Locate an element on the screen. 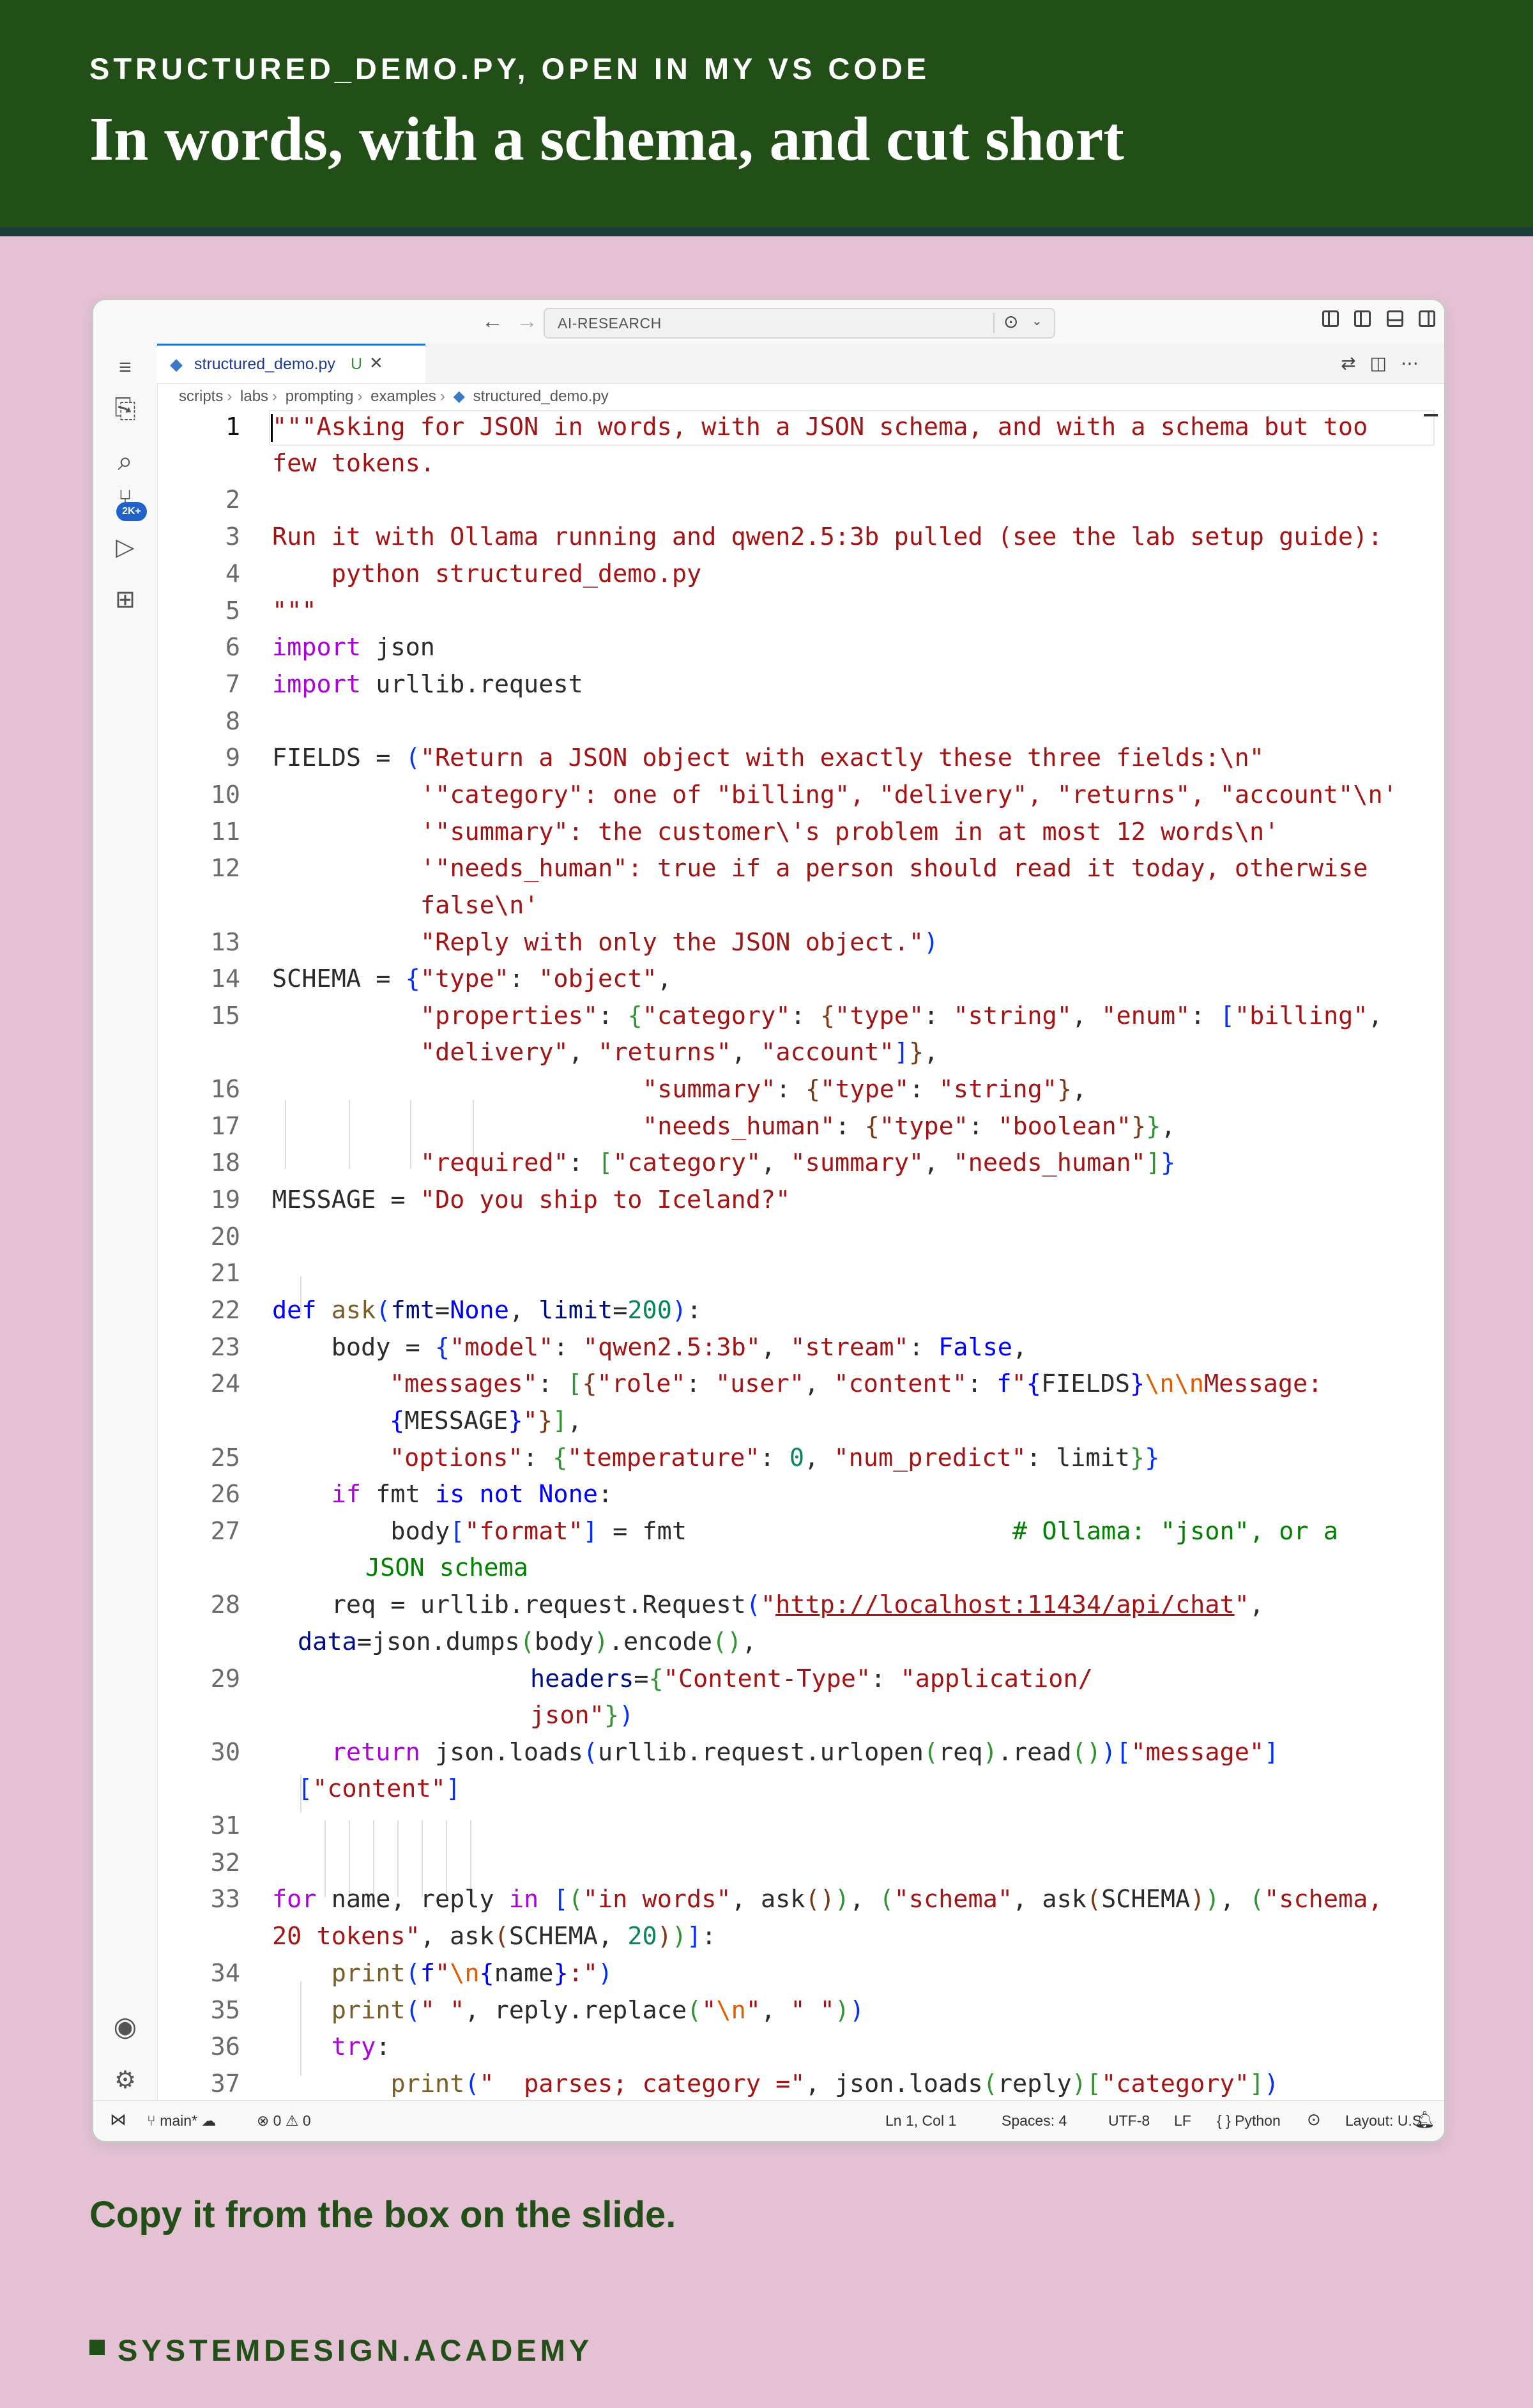 The width and height of the screenshot is (1533, 2408). line-number: 27 is located at coordinates (225, 1531).